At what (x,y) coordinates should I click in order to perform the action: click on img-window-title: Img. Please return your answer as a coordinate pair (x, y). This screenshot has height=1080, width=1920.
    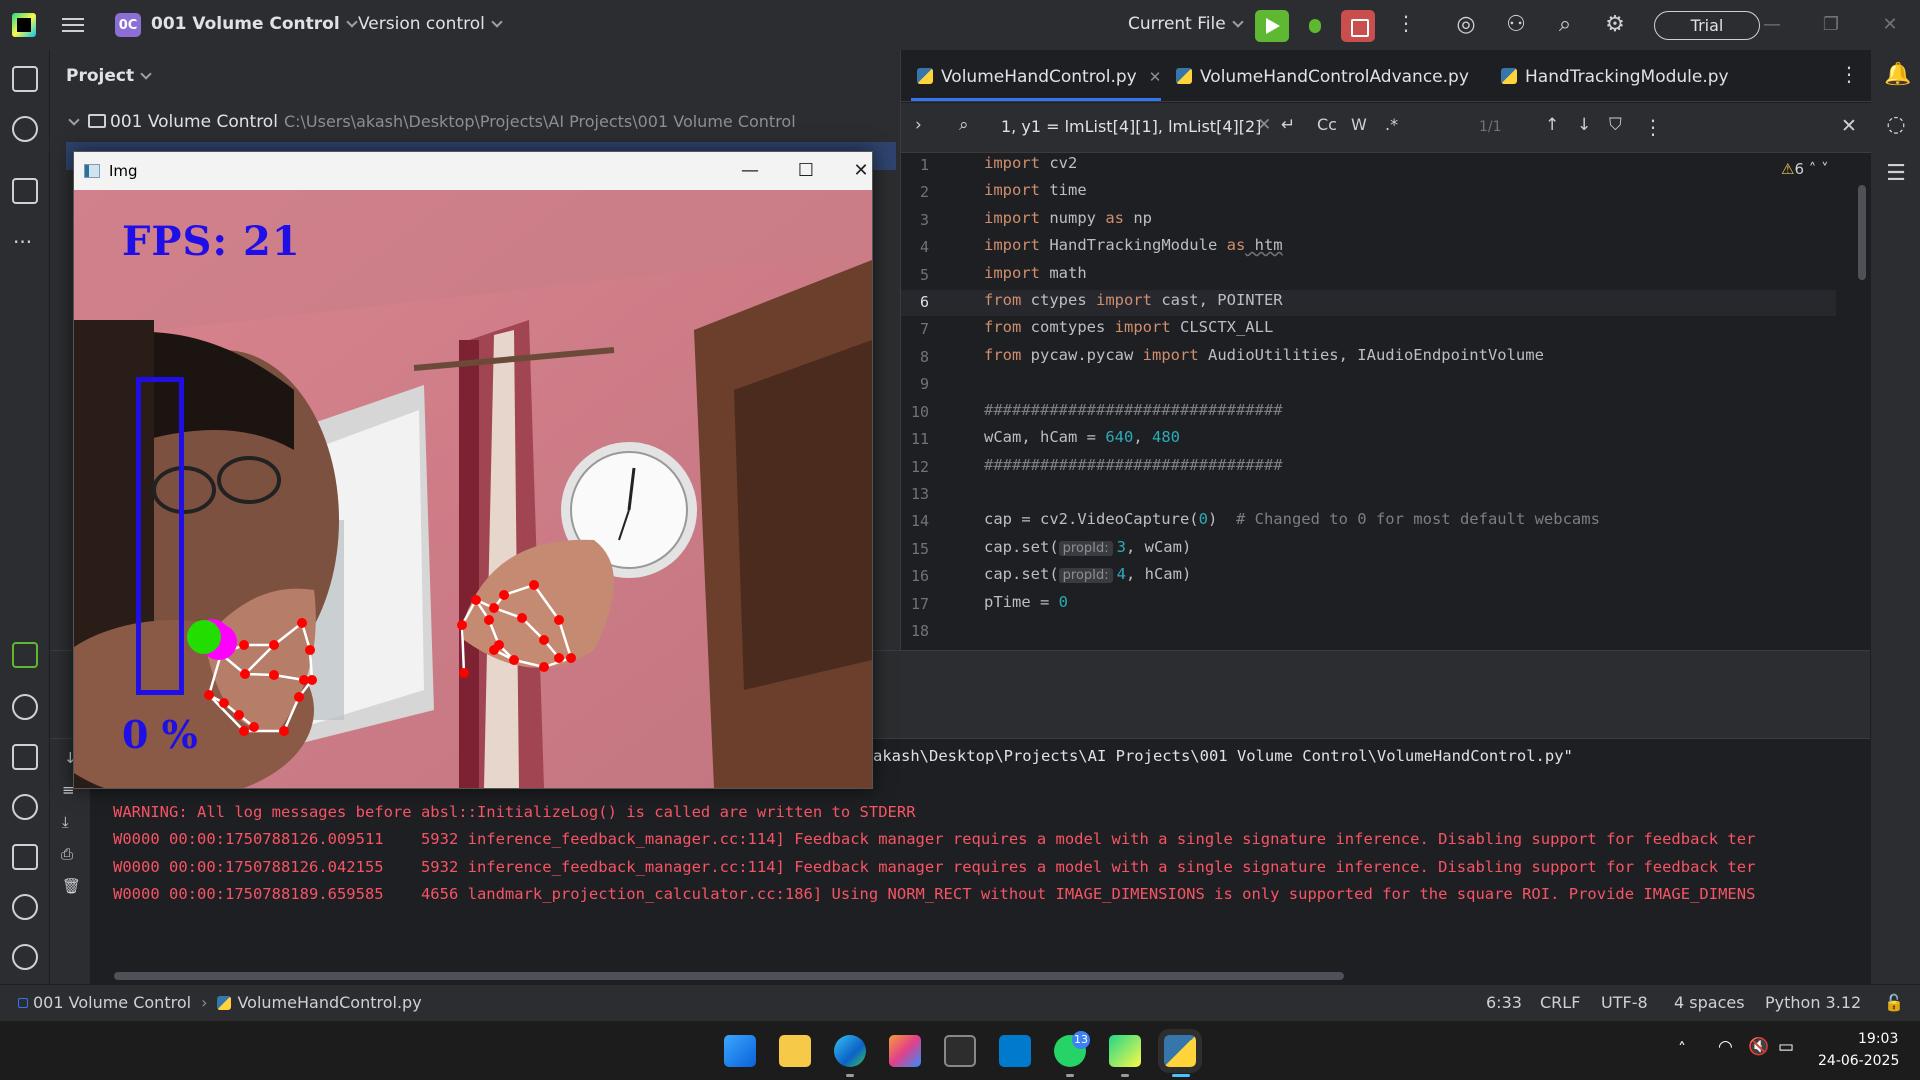
    Looking at the image, I should click on (123, 171).